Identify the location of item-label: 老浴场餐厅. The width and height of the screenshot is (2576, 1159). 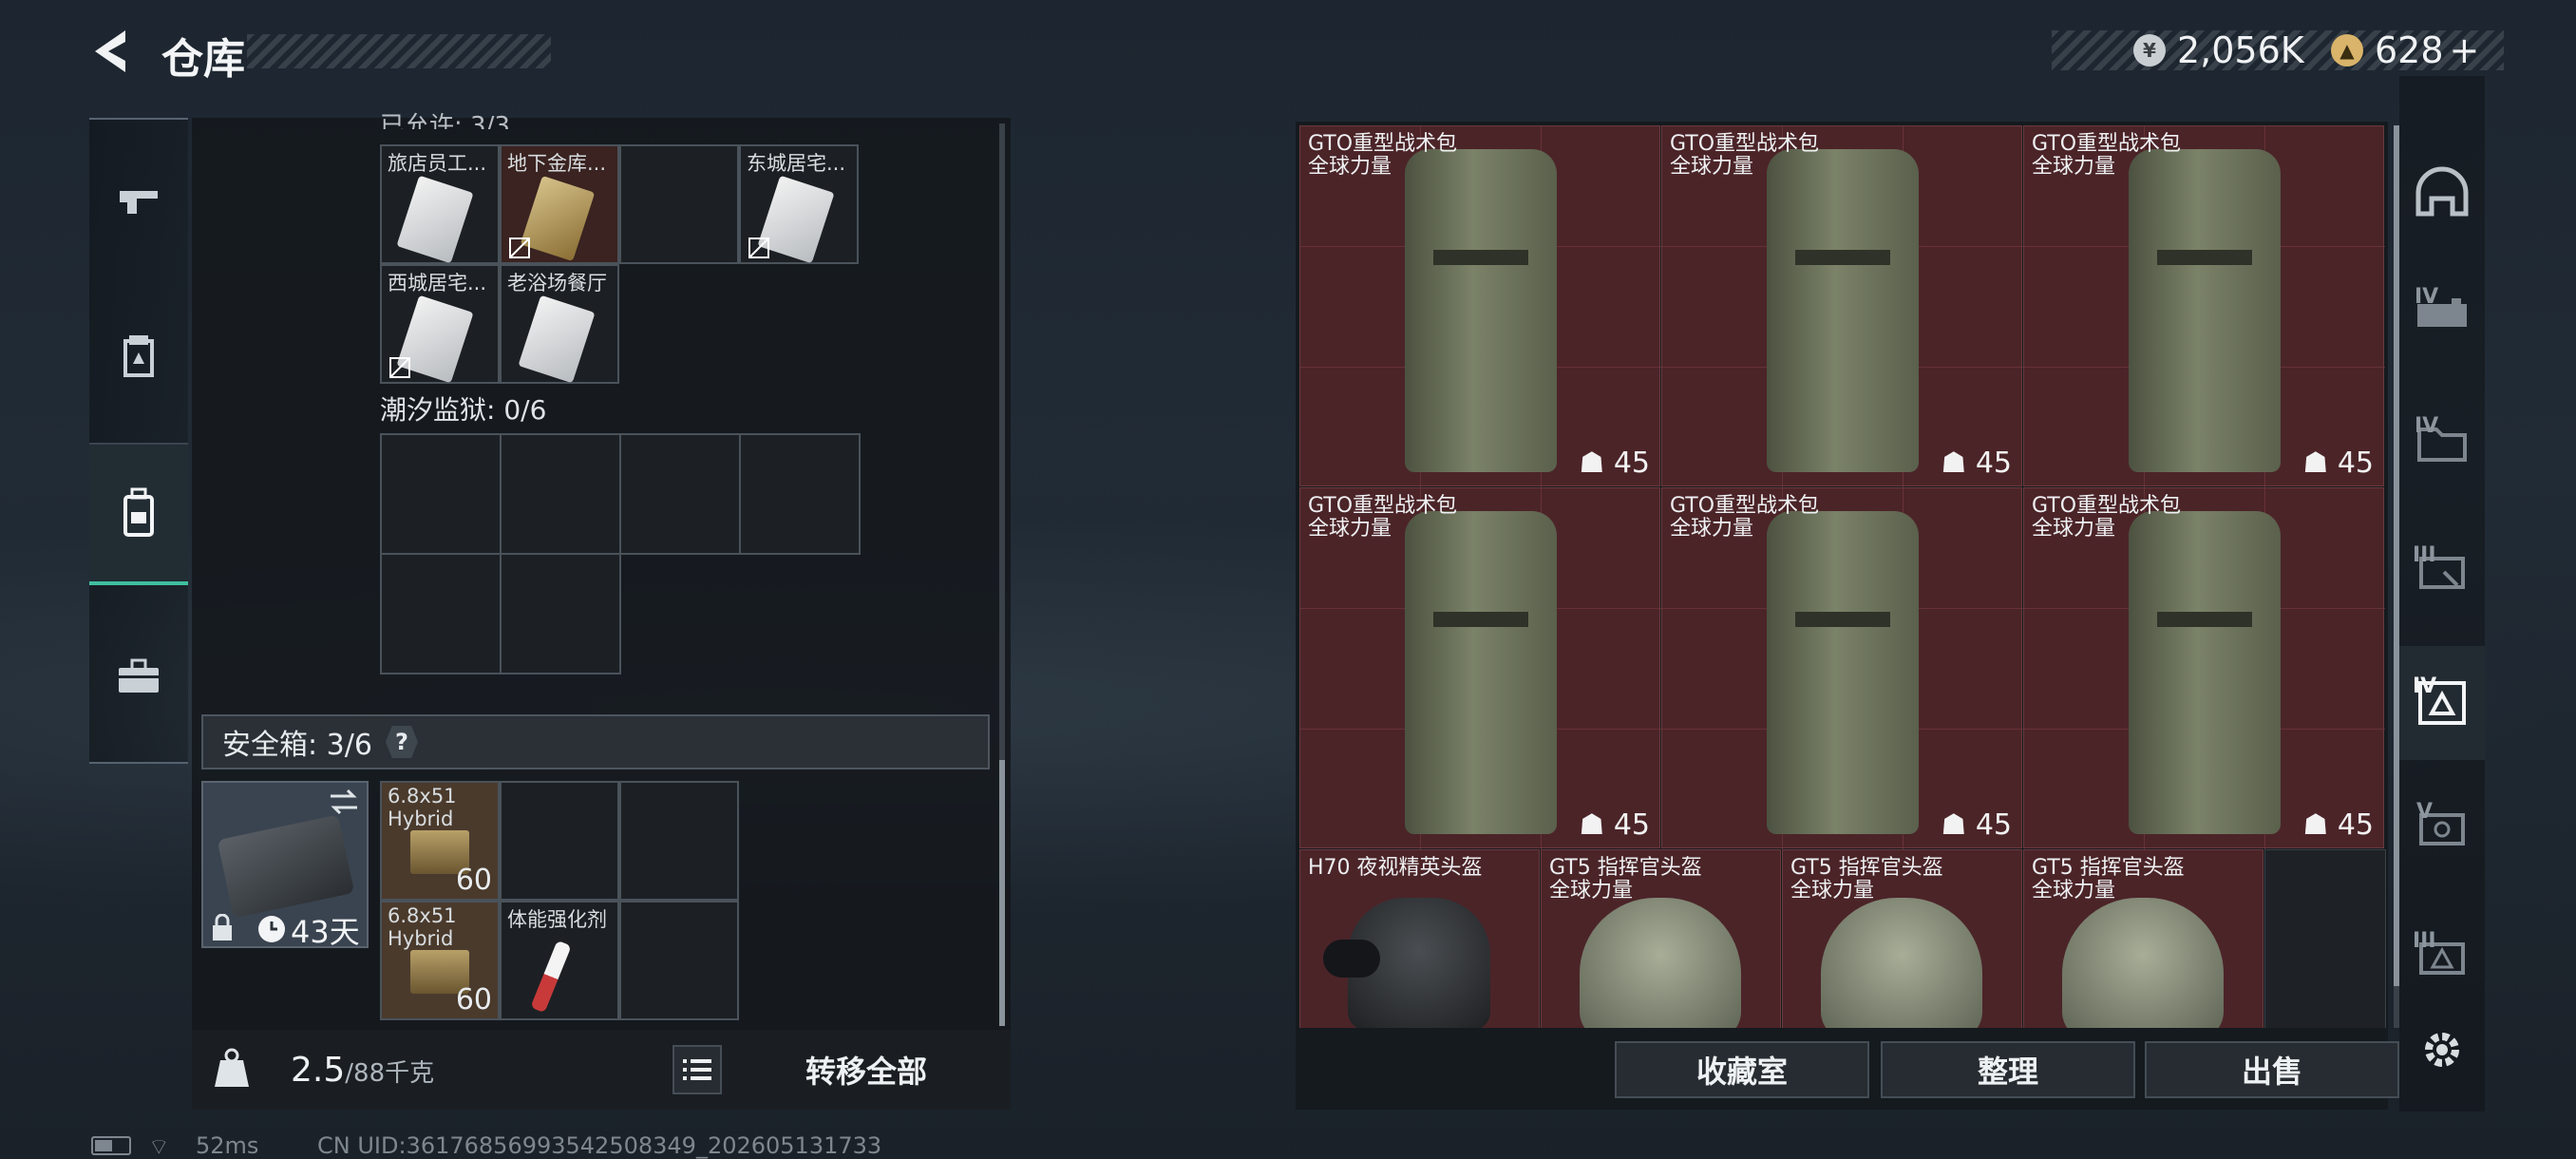
(557, 283).